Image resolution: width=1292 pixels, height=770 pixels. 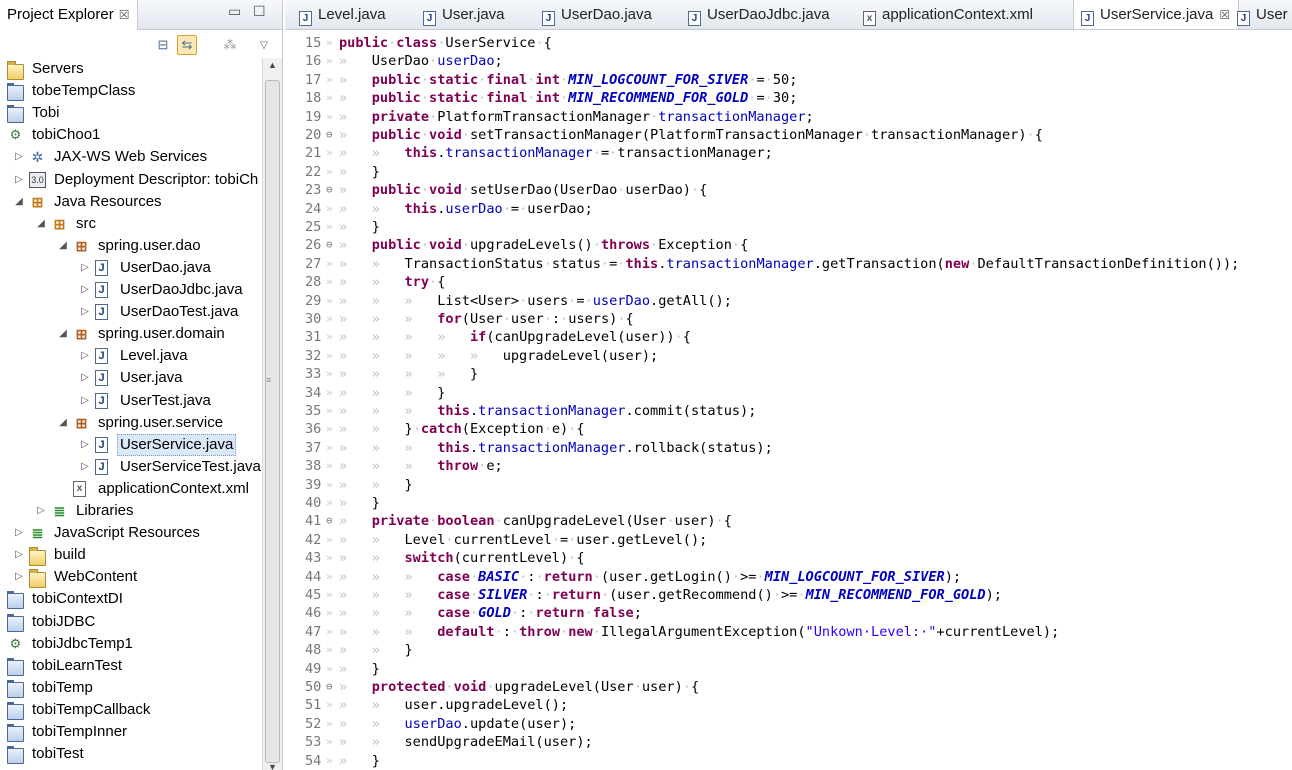 What do you see at coordinates (131, 135) in the screenshot?
I see `tree-item: ⚙ tobiChoo1` at bounding box center [131, 135].